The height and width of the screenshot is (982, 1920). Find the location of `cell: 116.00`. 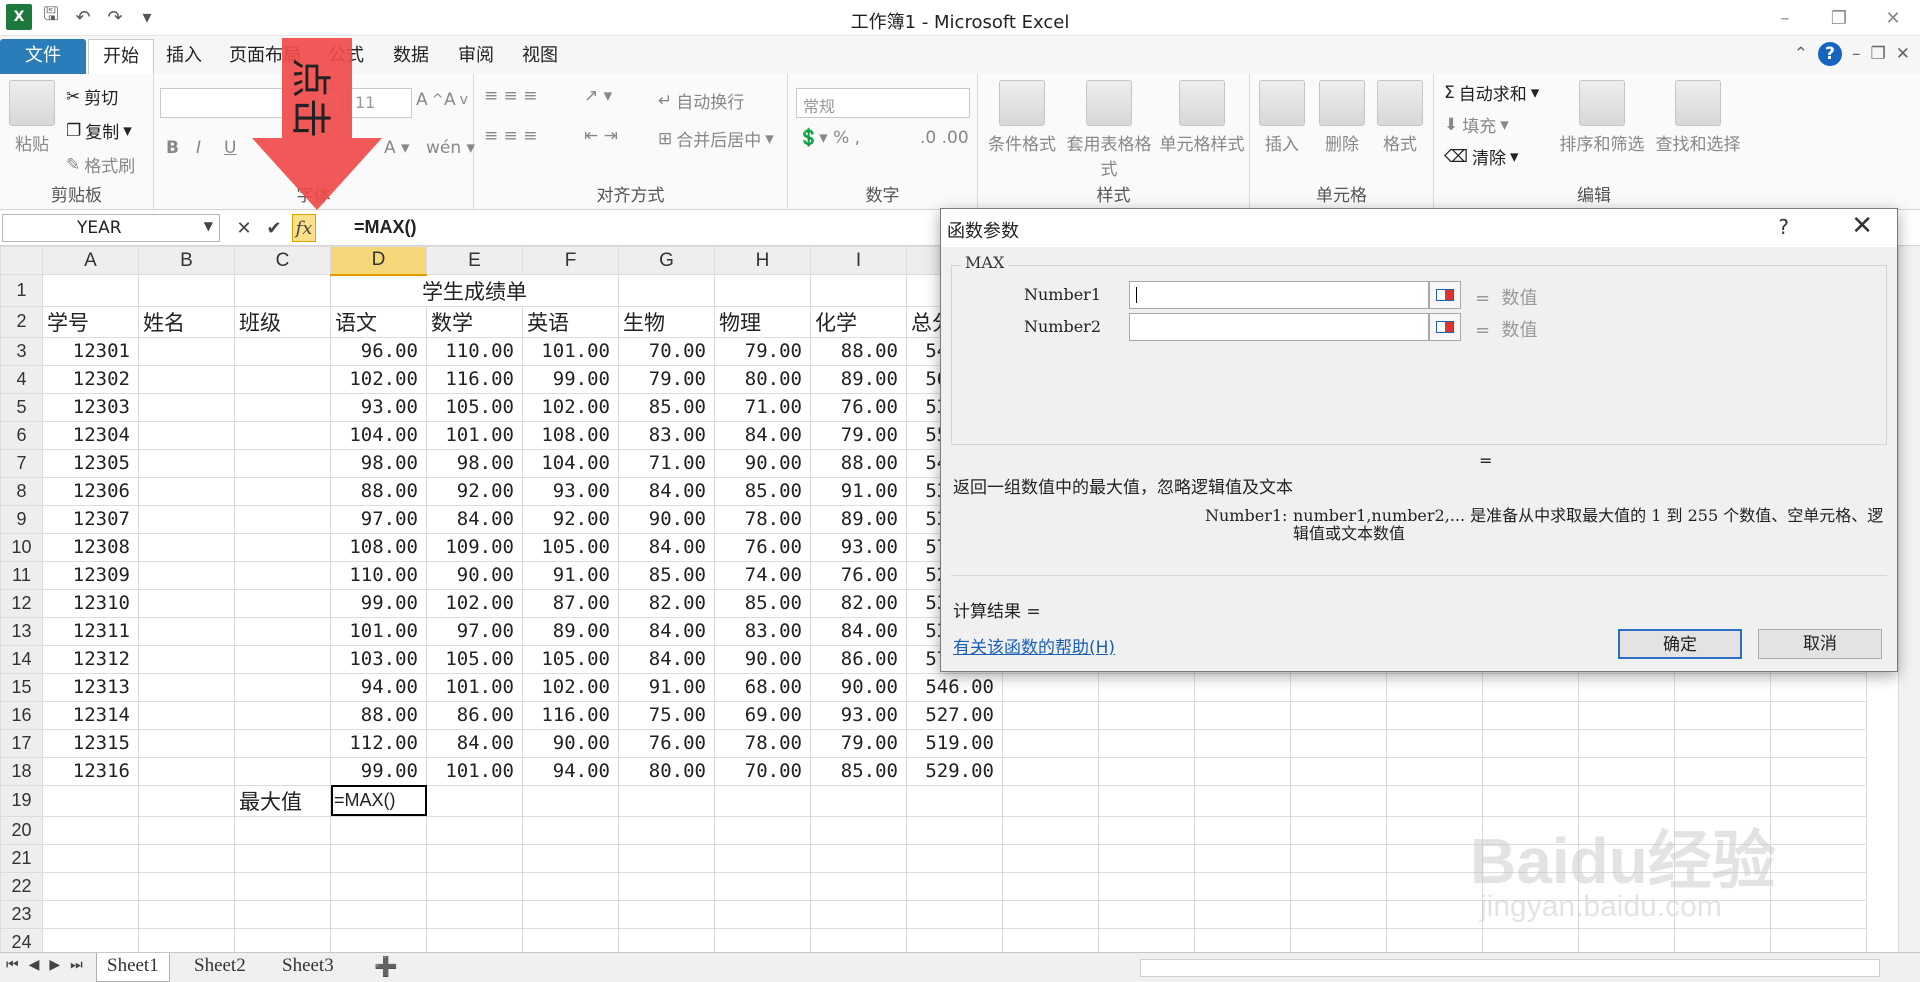

cell: 116.00 is located at coordinates (474, 379).